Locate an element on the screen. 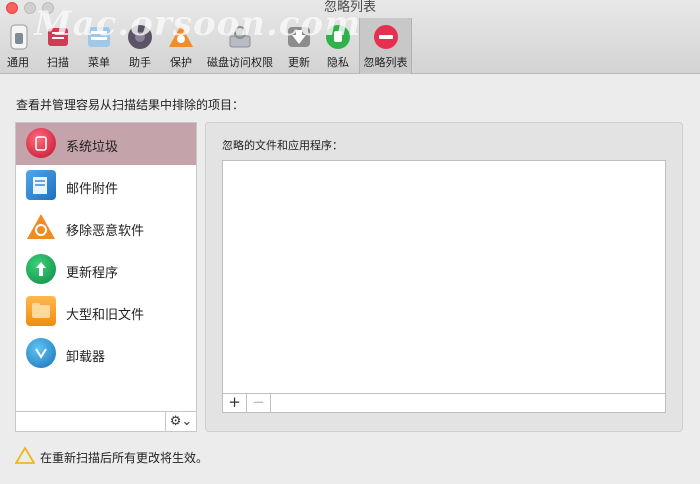 Image resolution: width=700 pixels, height=484 pixels. malware-biohazard-icon is located at coordinates (41, 227).